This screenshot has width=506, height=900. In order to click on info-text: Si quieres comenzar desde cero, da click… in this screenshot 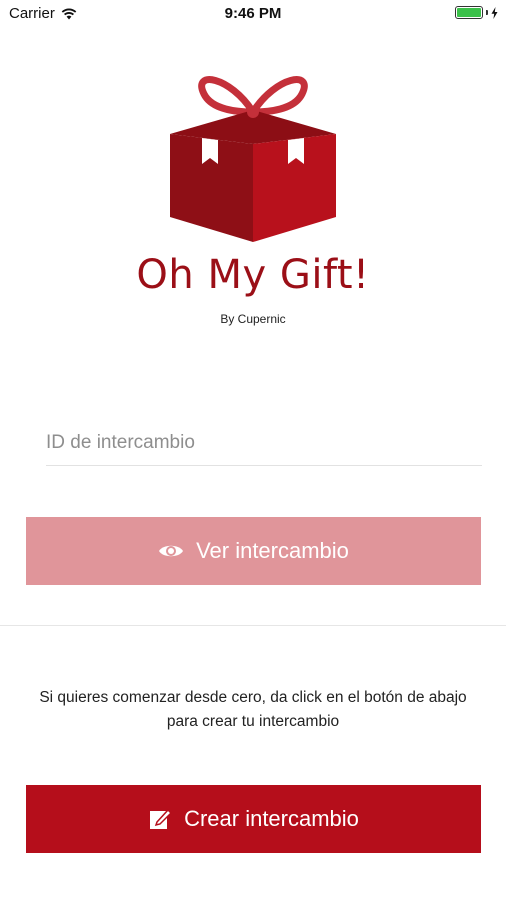, I will do `click(253, 709)`.